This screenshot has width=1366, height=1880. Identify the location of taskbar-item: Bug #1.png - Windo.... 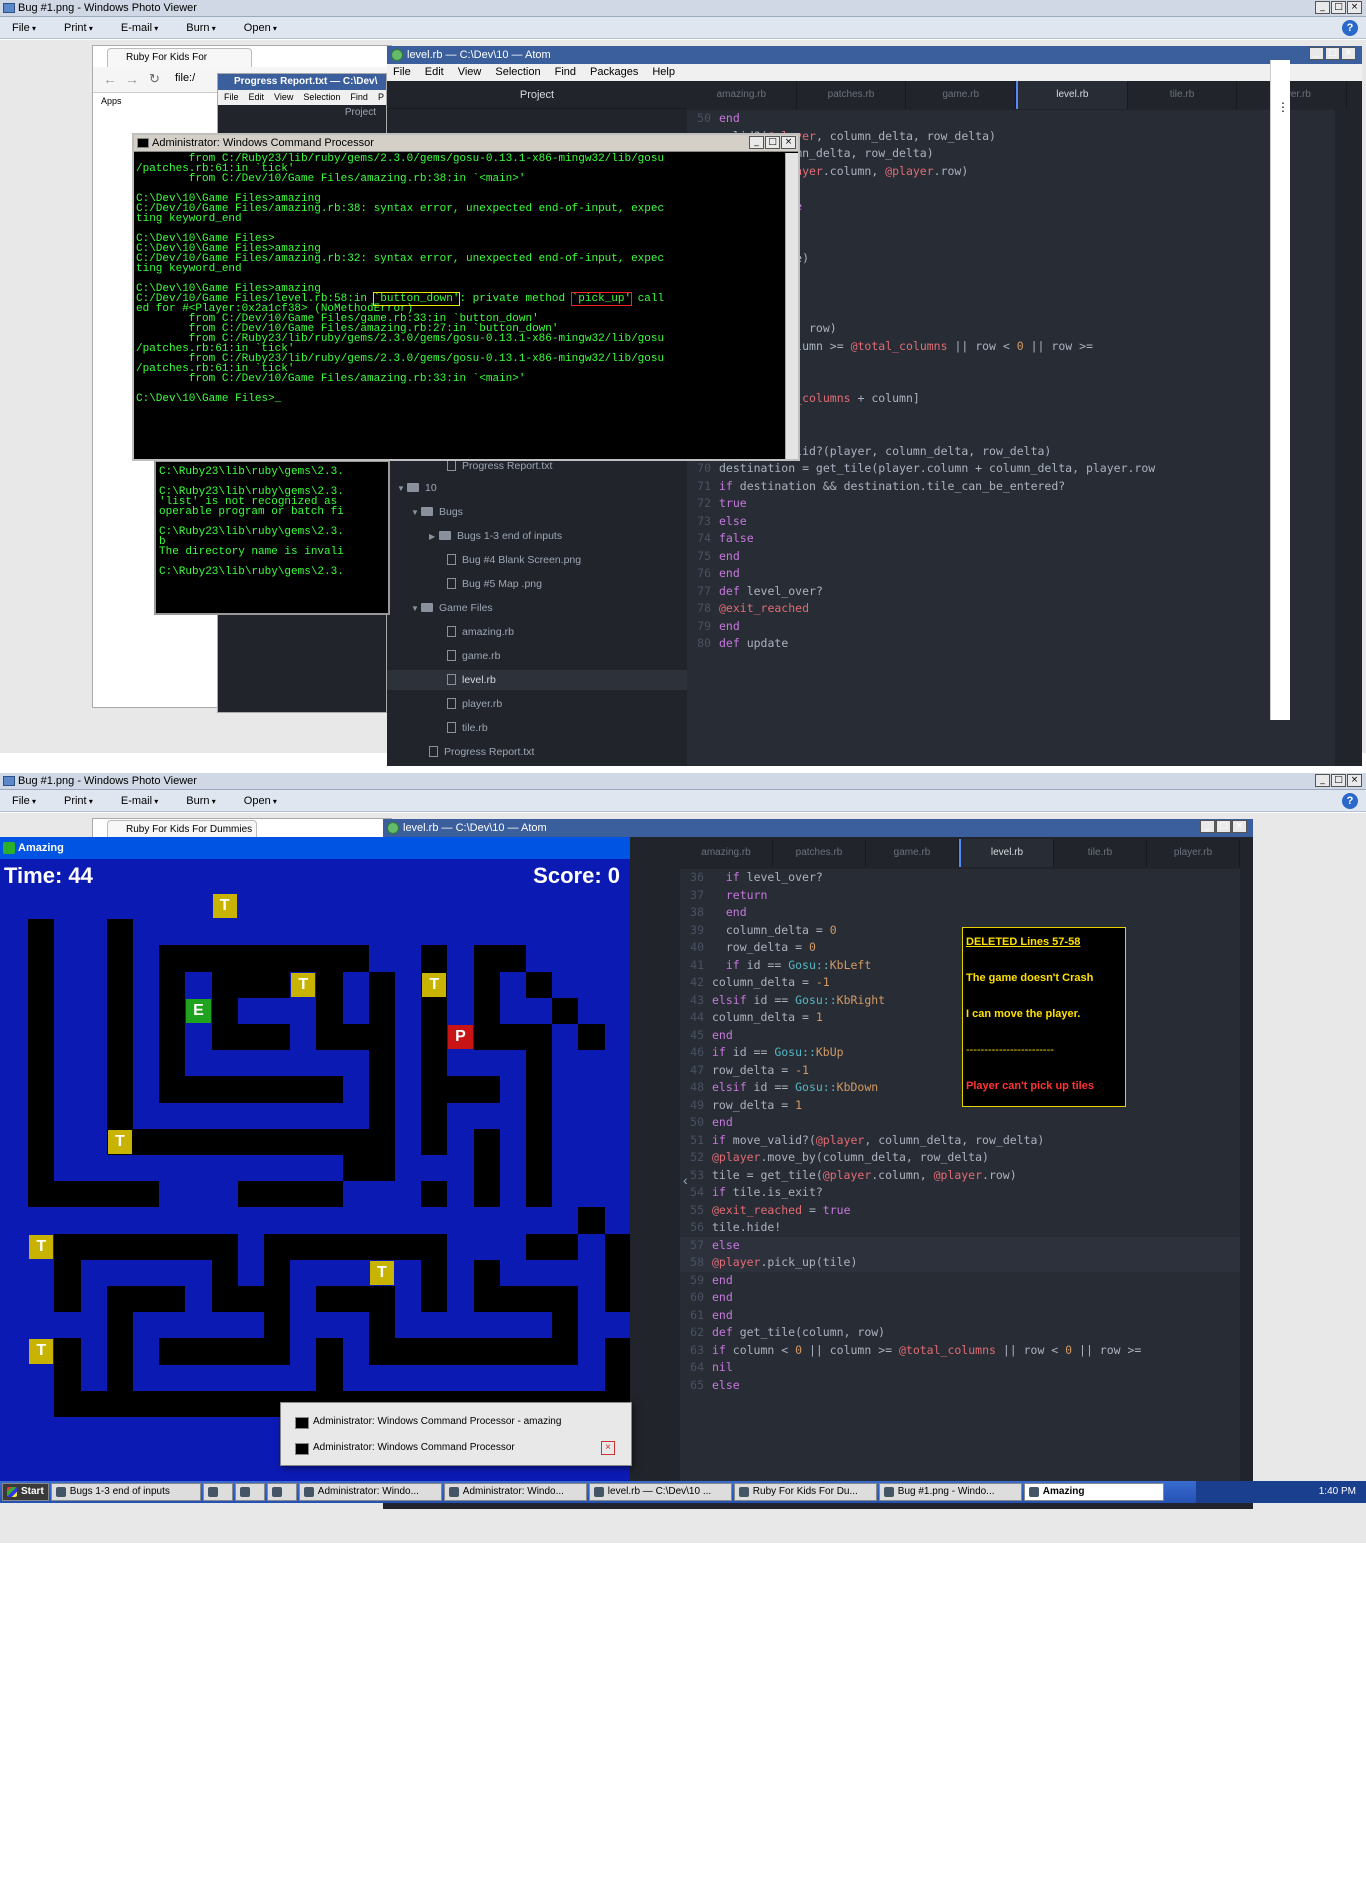
(950, 1492).